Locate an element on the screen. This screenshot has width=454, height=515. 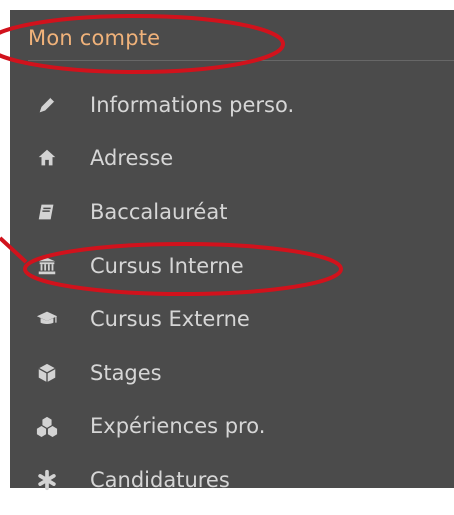
home-icon is located at coordinates (47, 158).